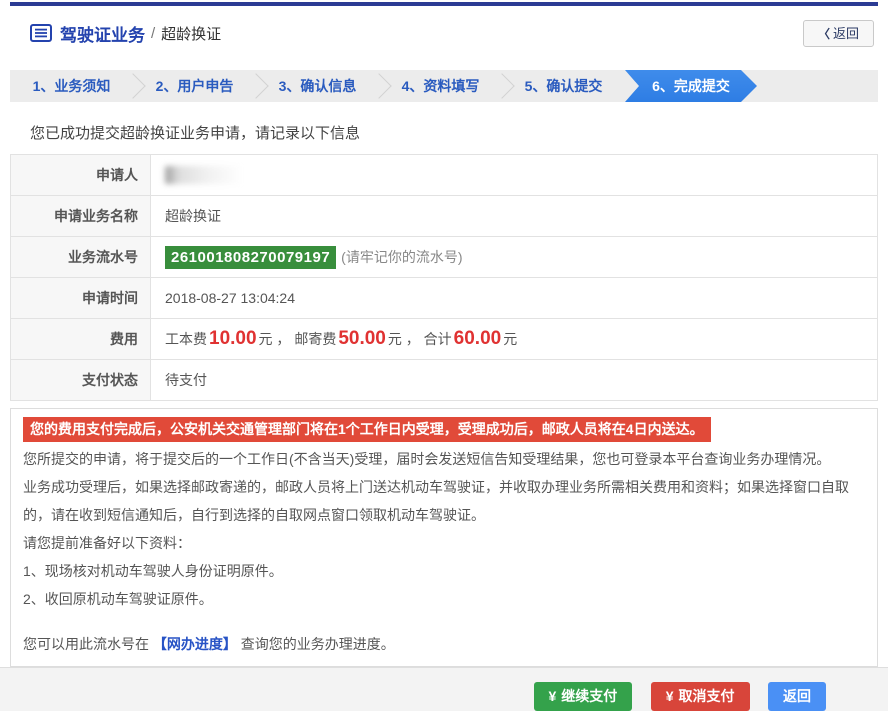 This screenshot has height=711, width=888. Describe the element at coordinates (444, 644) in the screenshot. I see `progress-query-line: 您可以用此流水号在 【网办进度】 查询您的业务办理进度。` at that location.